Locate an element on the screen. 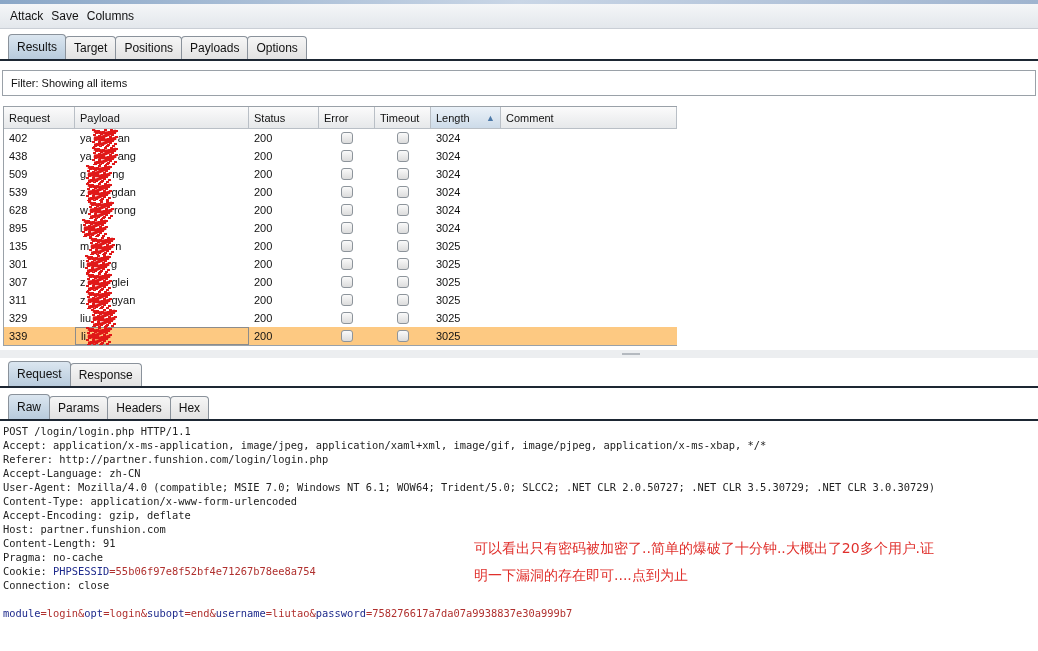 The width and height of the screenshot is (1038, 651). tab: Options is located at coordinates (277, 47).